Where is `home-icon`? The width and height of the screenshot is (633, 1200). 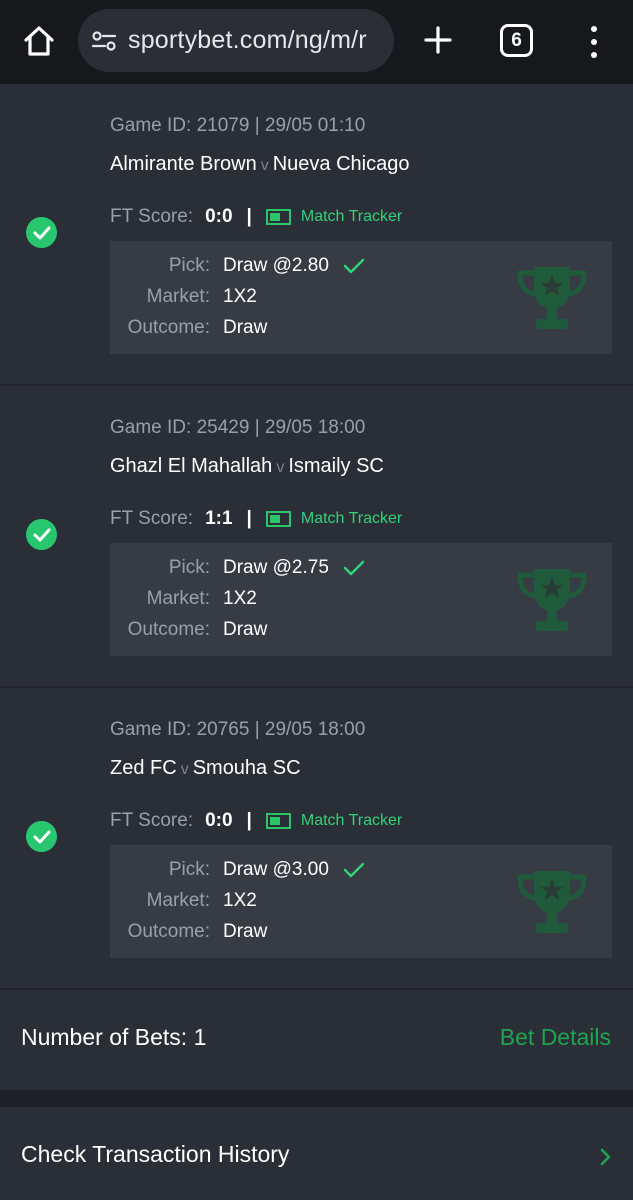
home-icon is located at coordinates (39, 41).